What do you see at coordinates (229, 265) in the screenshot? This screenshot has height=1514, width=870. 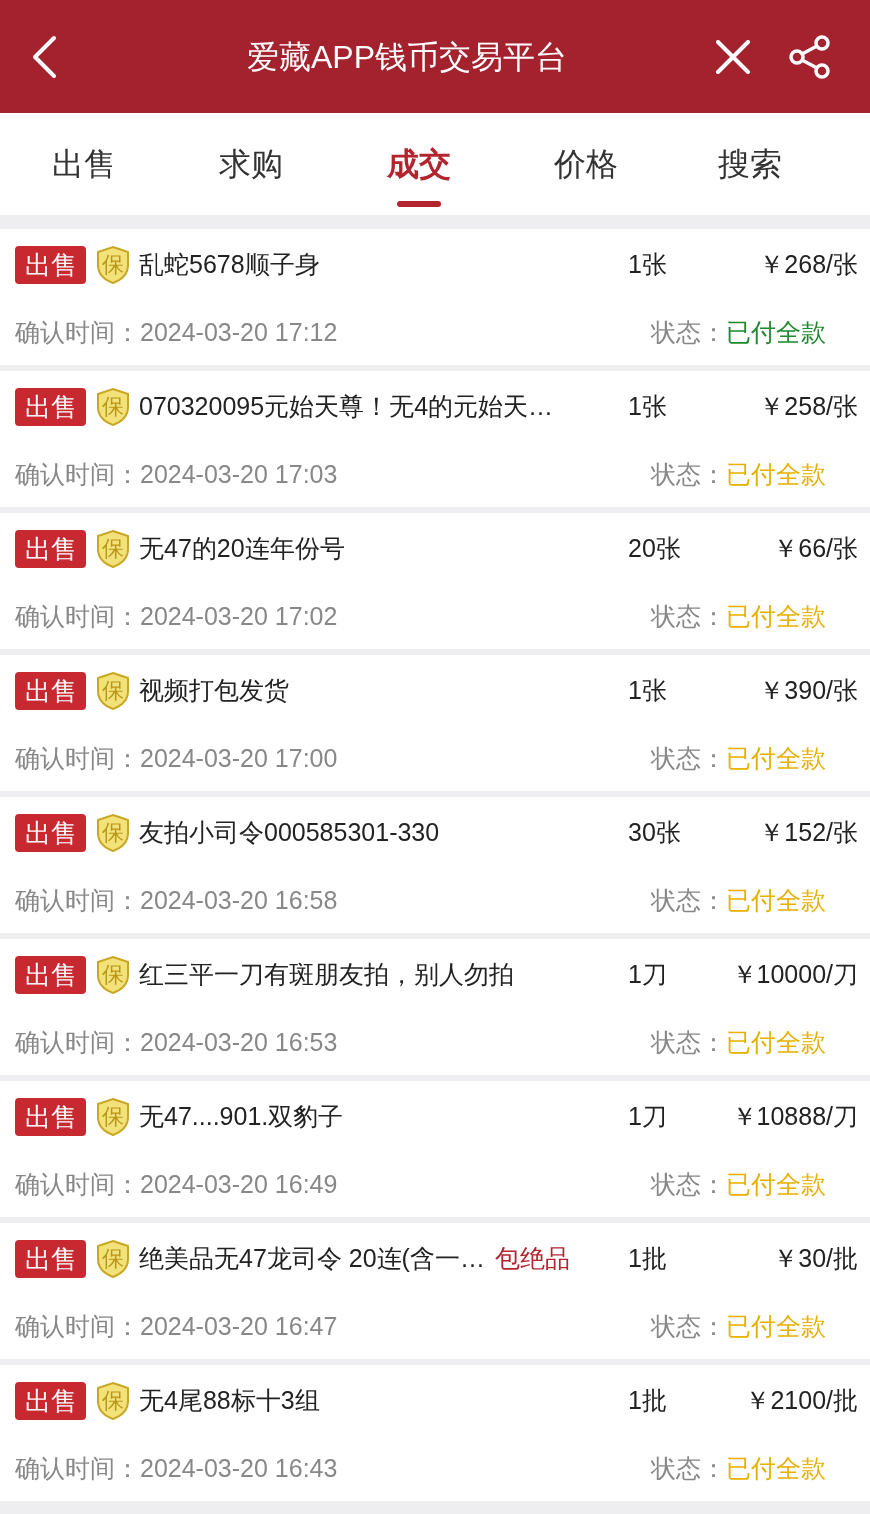 I see `item-title: 乱蛇5678顺子身` at bounding box center [229, 265].